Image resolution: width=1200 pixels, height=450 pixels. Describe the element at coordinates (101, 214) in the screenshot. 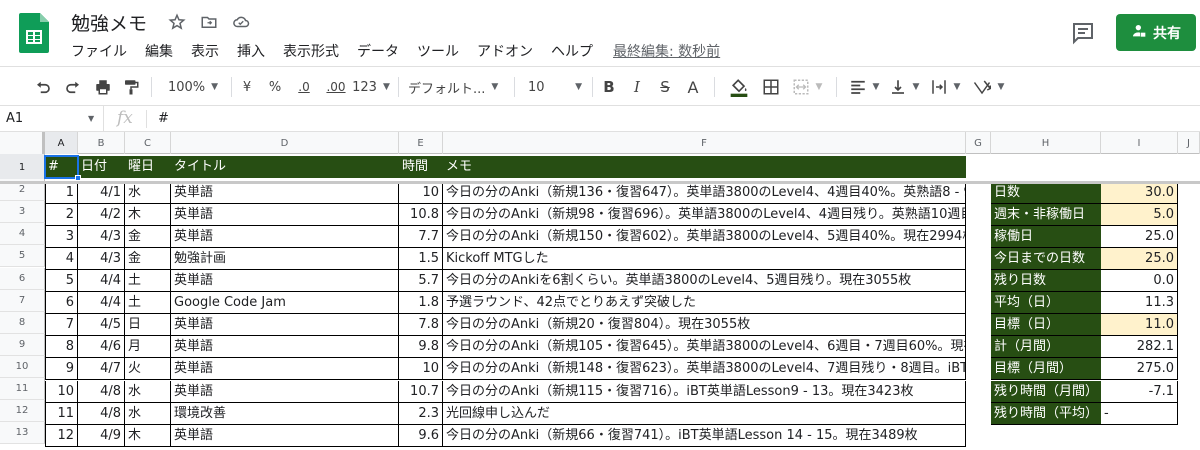

I see `table-cell: 4/2` at that location.